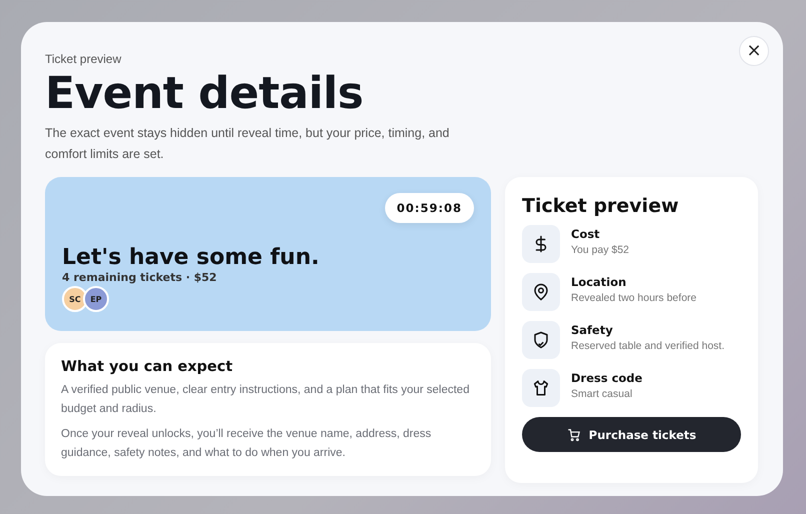 The width and height of the screenshot is (806, 514). Describe the element at coordinates (633, 298) in the screenshot. I see `item-detail: Revealed two hours before` at that location.